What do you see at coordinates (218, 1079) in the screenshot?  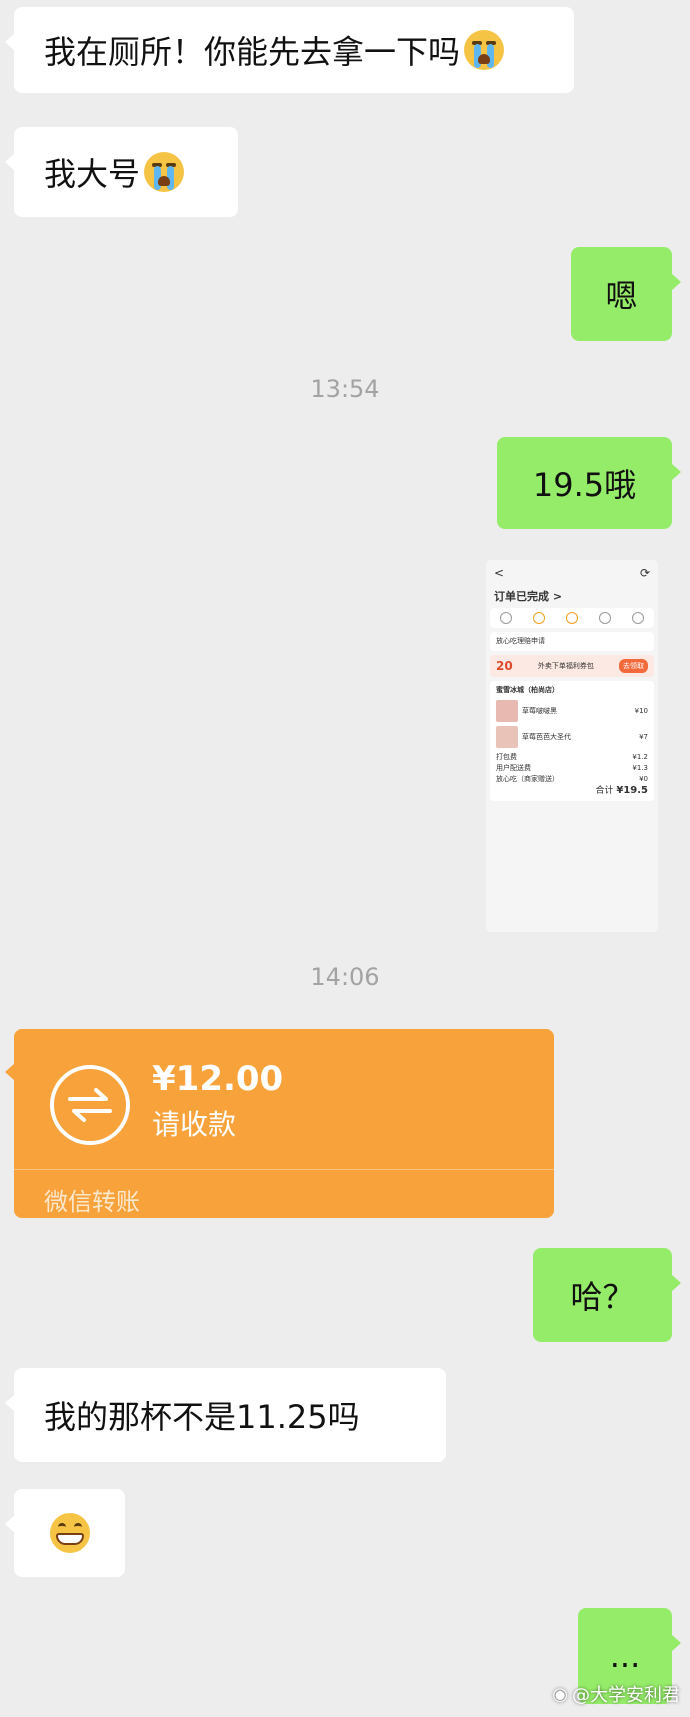 I see `transfer-amount: ¥12.00` at bounding box center [218, 1079].